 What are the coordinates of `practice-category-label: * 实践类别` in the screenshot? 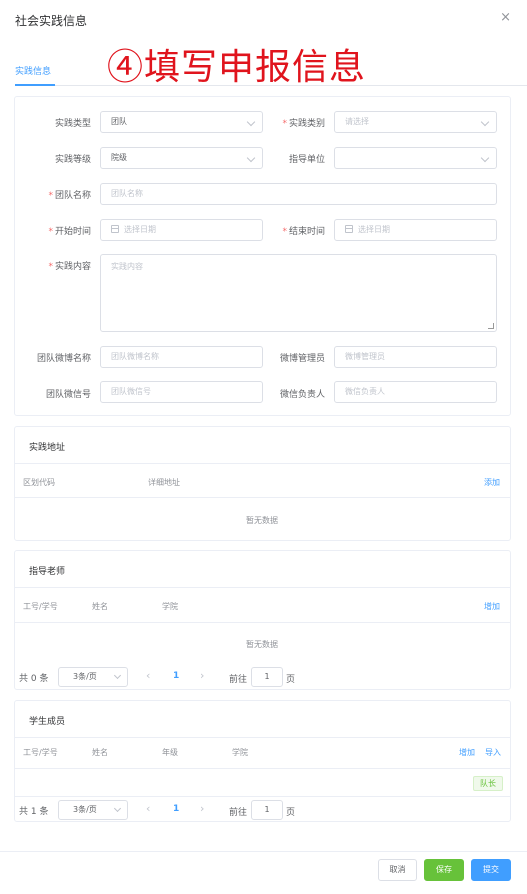 It's located at (303, 124).